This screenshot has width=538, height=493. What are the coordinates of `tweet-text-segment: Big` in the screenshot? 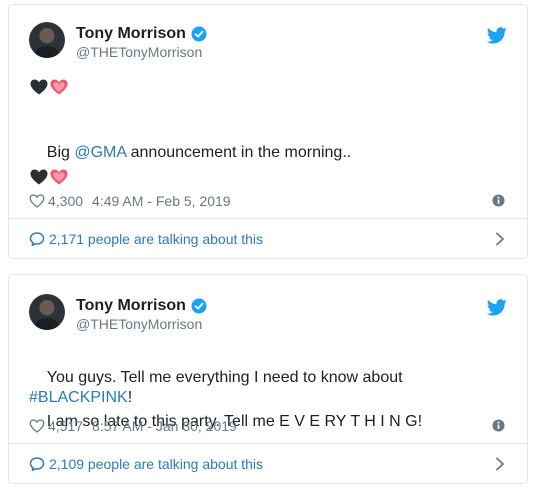 It's located at (60, 152).